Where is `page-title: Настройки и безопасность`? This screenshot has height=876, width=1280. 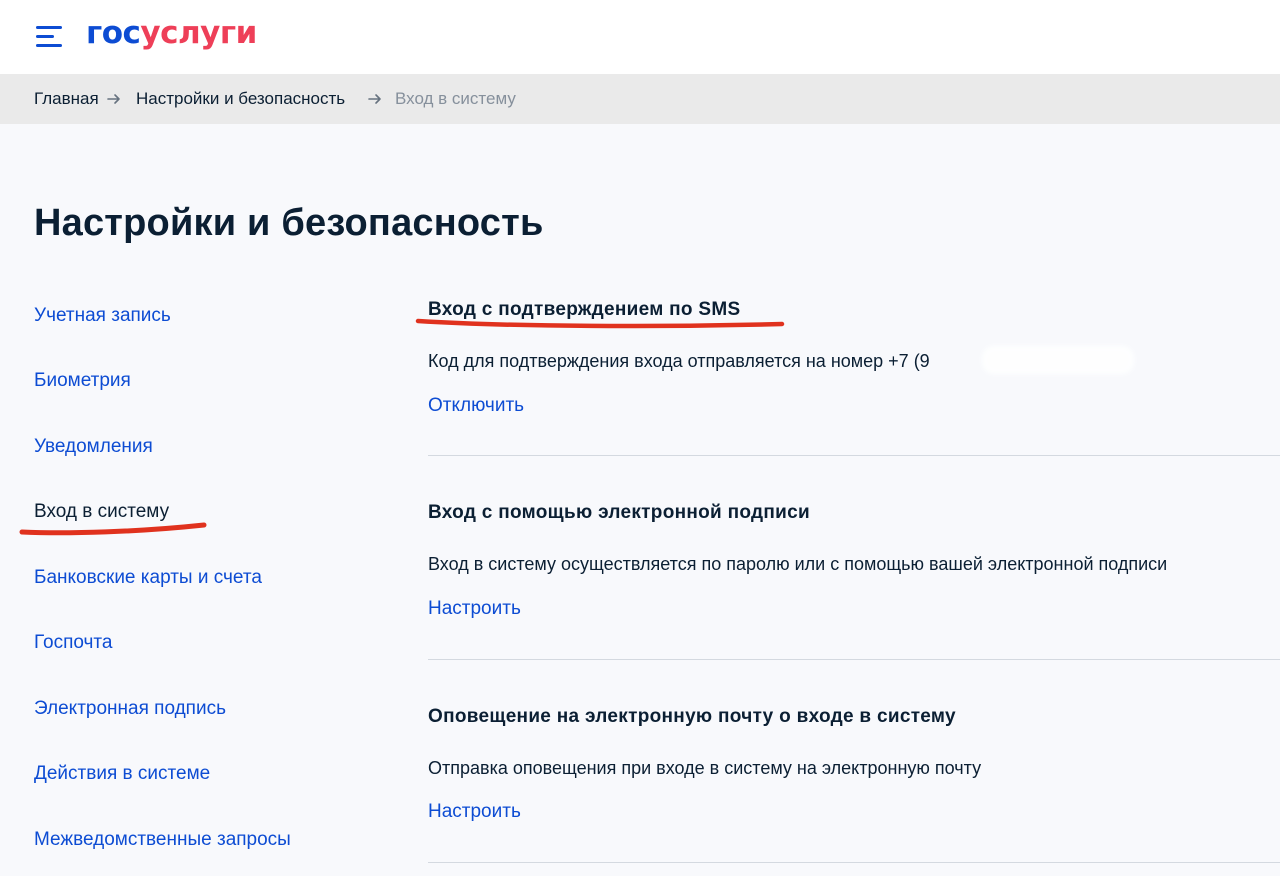
page-title: Настройки и безопасность is located at coordinates (289, 223).